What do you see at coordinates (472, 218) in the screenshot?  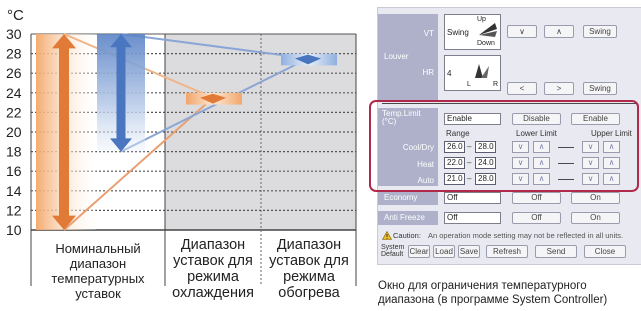 I see `anti-freeze-value: Off` at bounding box center [472, 218].